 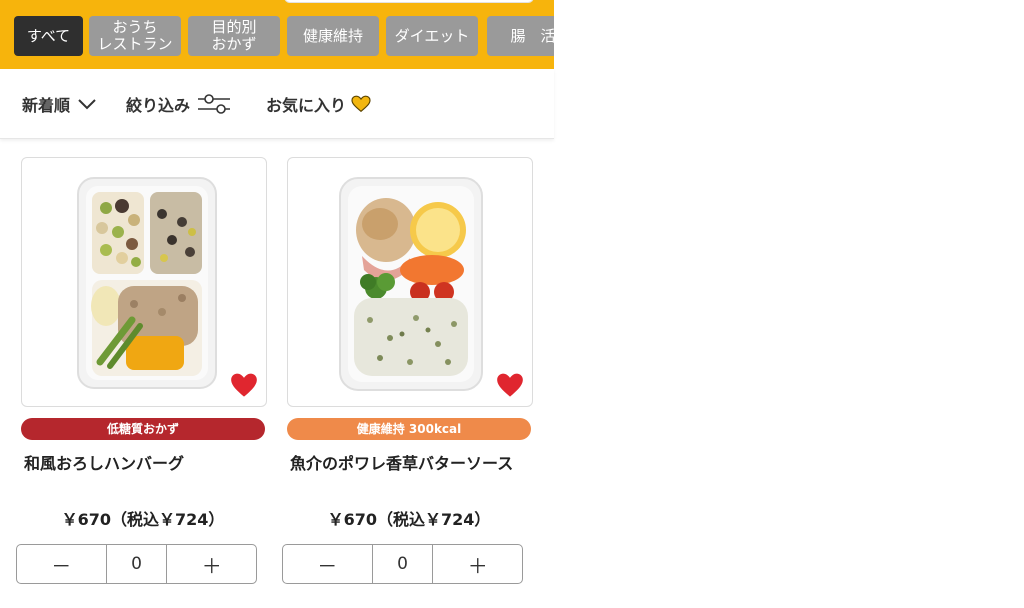 I want to click on category-bar: すべて おうち レストラン 目的別 おかず 健康維持 ダイエット 腸 活, so click(x=277, y=34).